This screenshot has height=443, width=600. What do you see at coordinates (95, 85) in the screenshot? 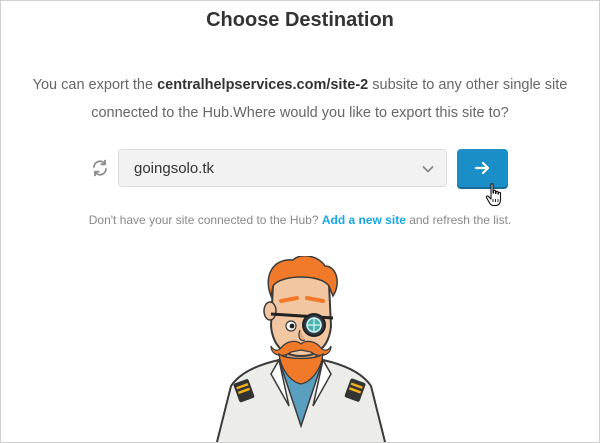
I see `description-text-start: You can export the` at bounding box center [95, 85].